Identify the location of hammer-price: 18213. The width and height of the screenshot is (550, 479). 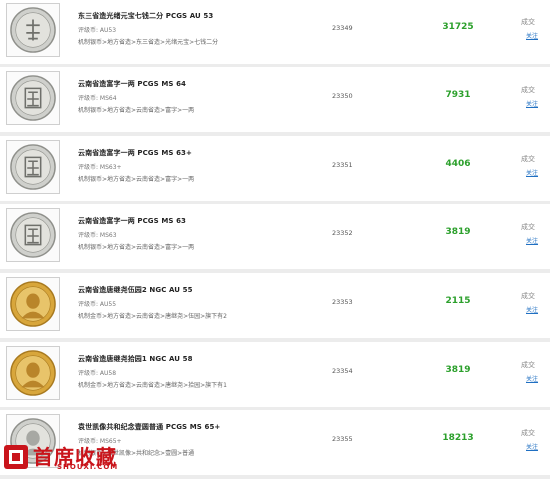
(458, 438).